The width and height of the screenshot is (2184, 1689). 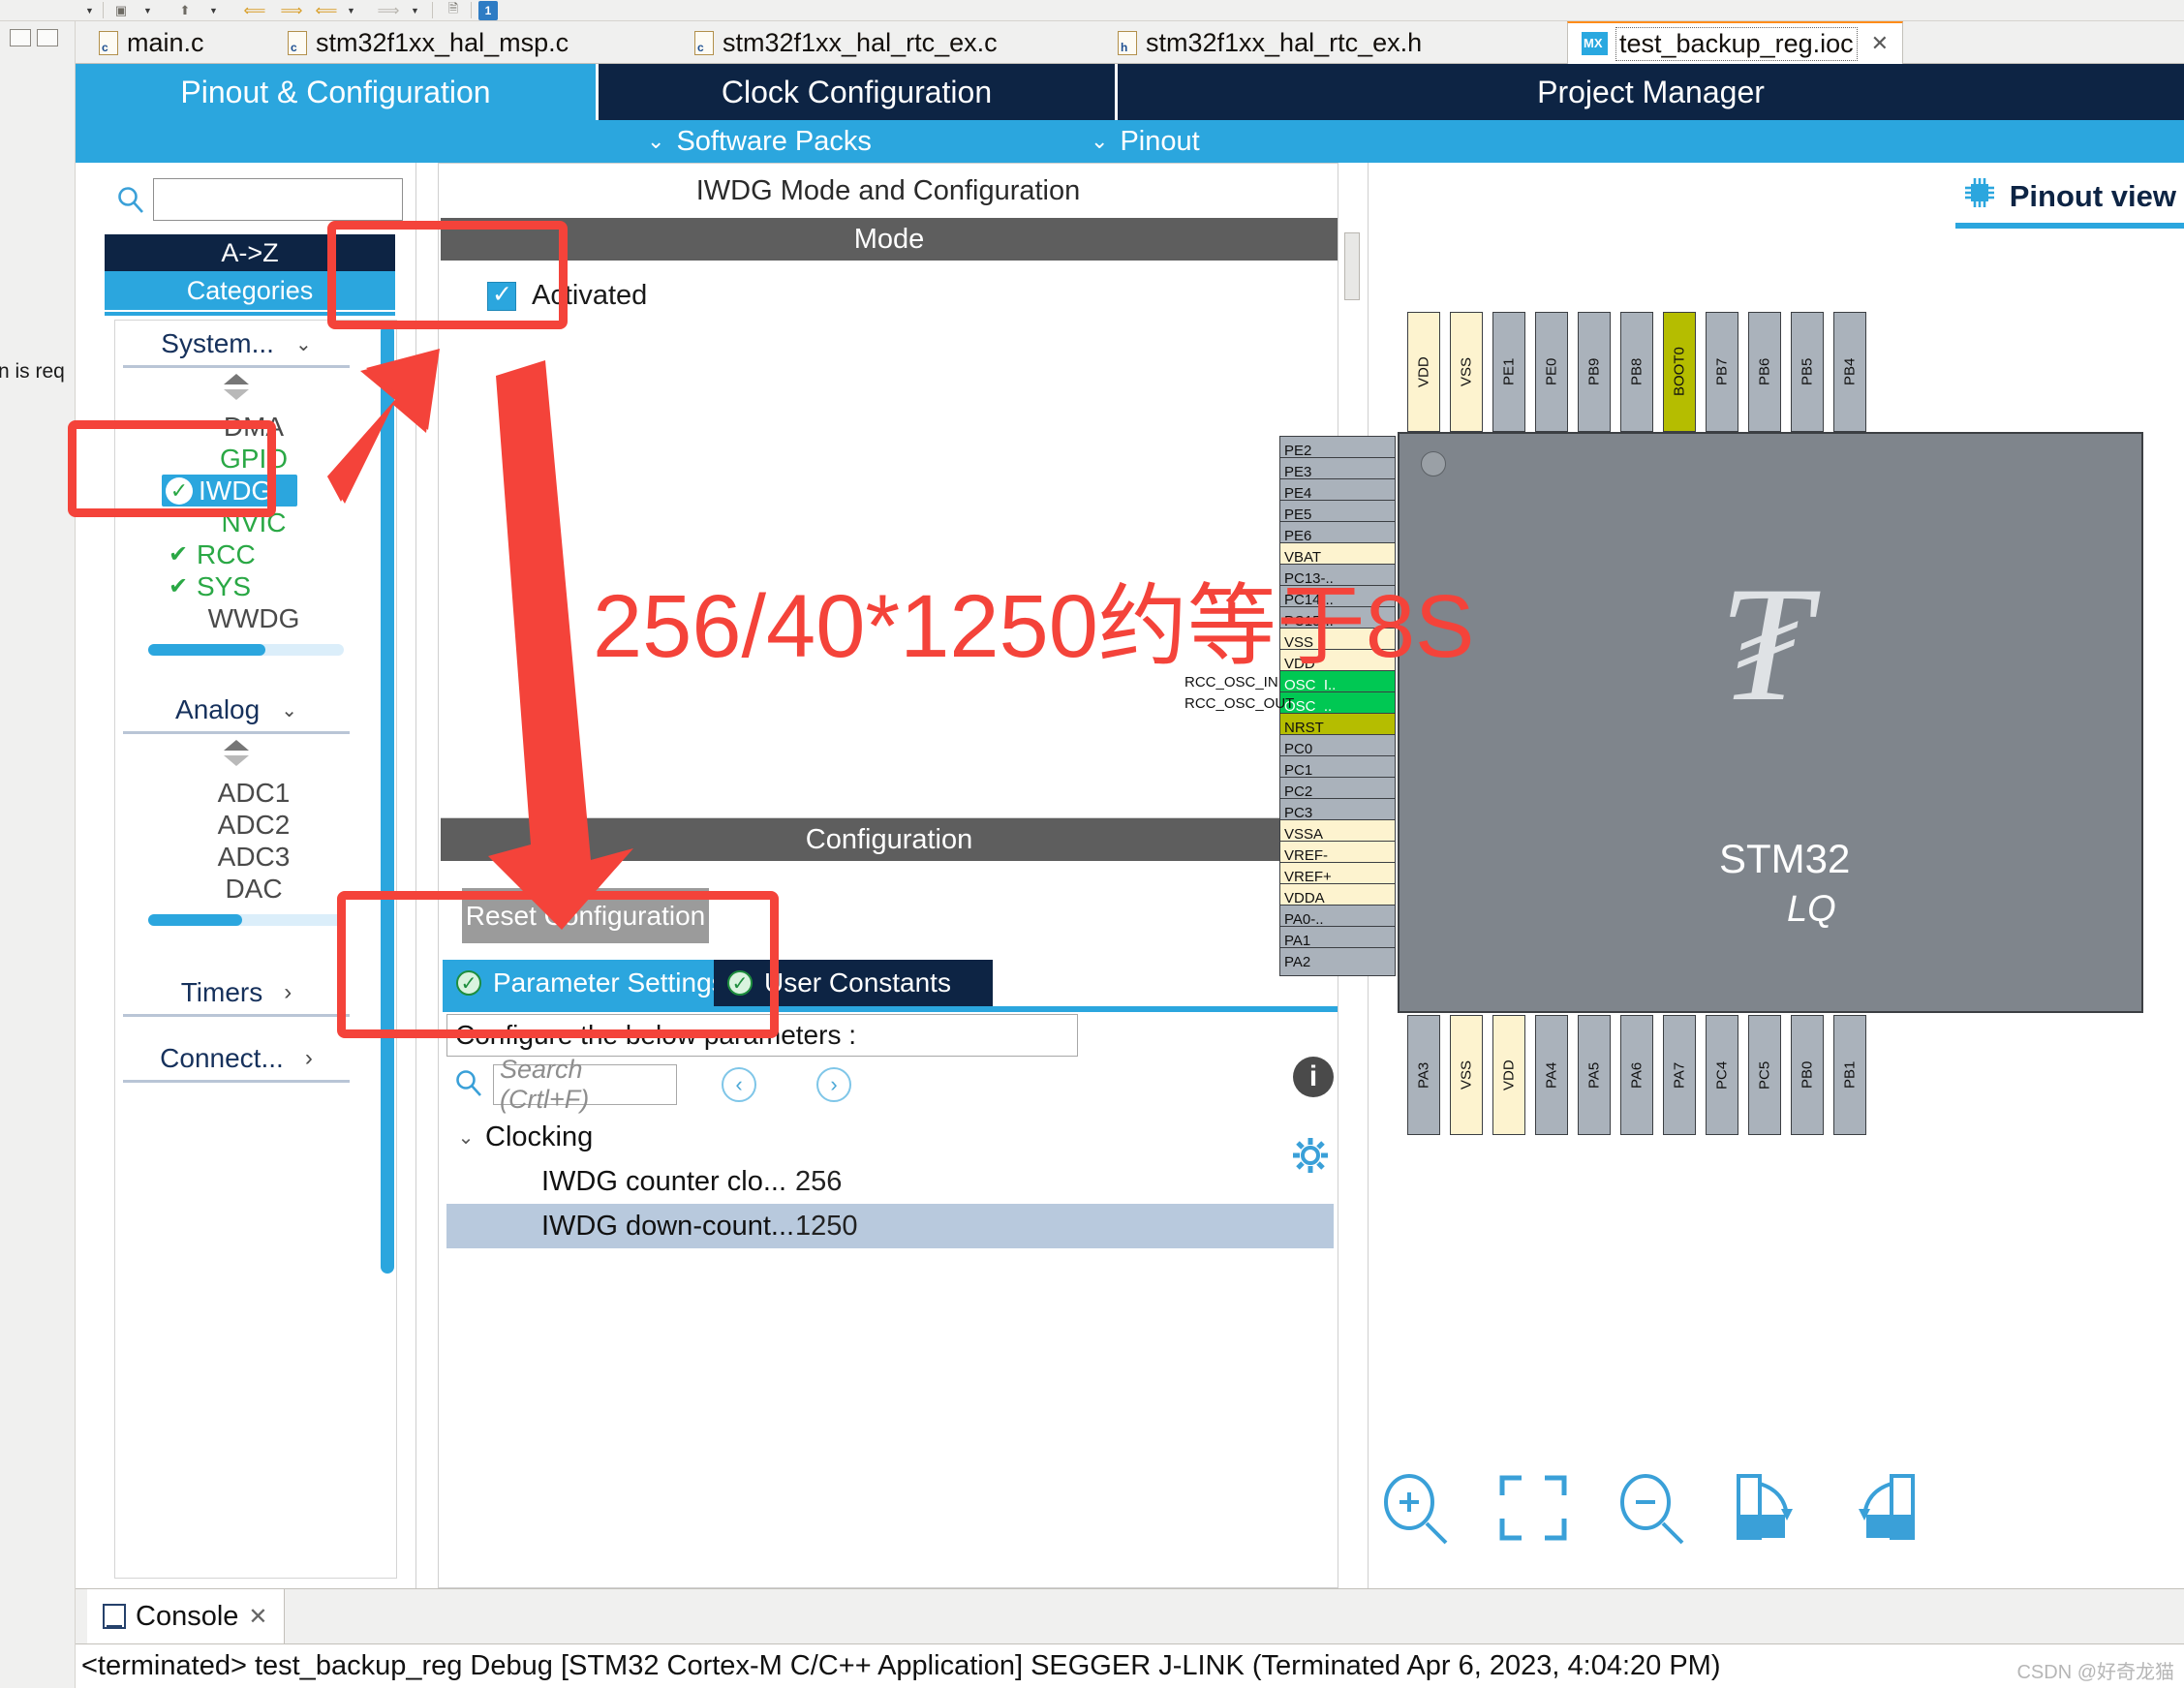 I want to click on editor-tab-hal-msp-c: stm32f1xx_hal_msp.c, so click(x=428, y=42).